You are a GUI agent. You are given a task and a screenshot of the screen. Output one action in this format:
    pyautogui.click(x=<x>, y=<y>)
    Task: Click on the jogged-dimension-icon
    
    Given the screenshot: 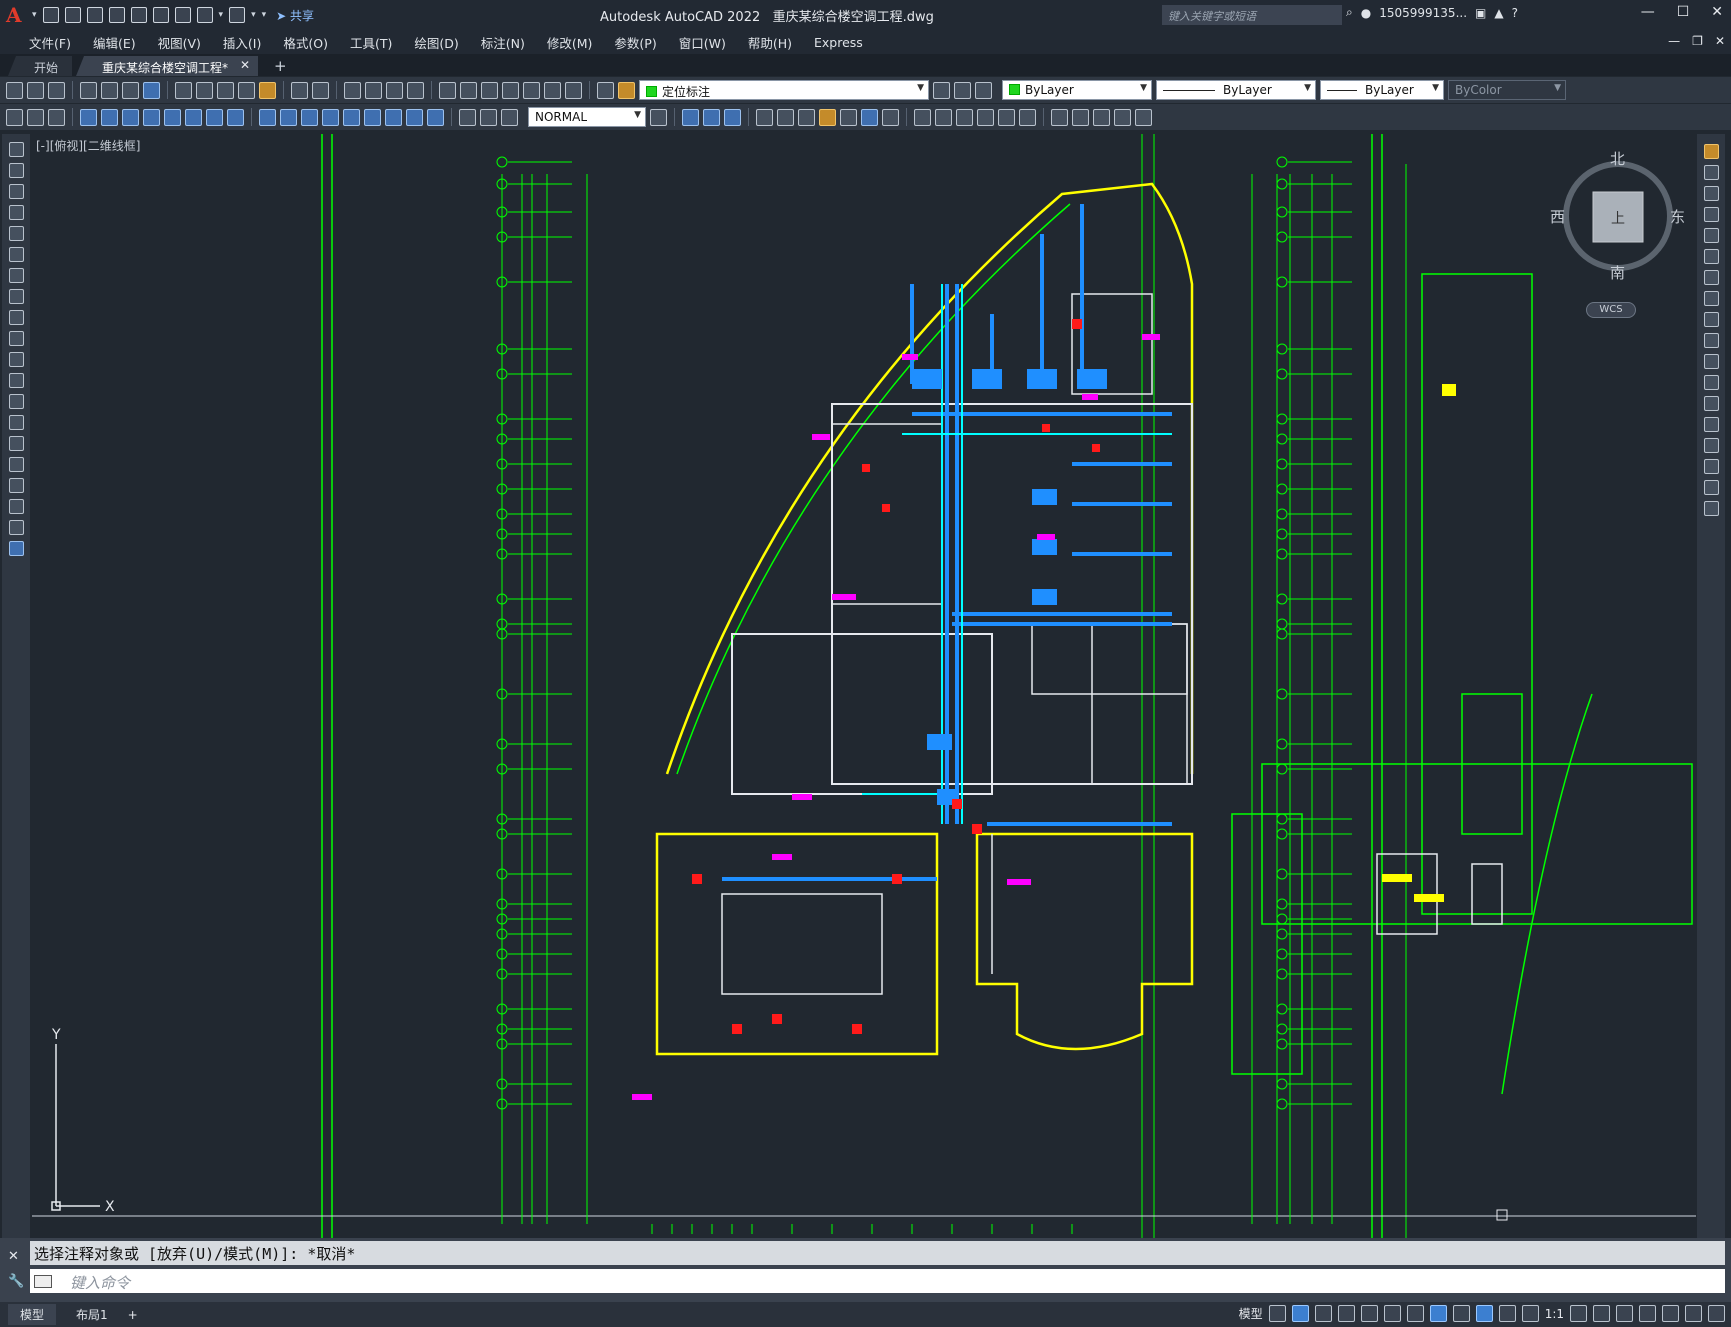 What is the action you would take?
    pyautogui.click(x=193, y=117)
    